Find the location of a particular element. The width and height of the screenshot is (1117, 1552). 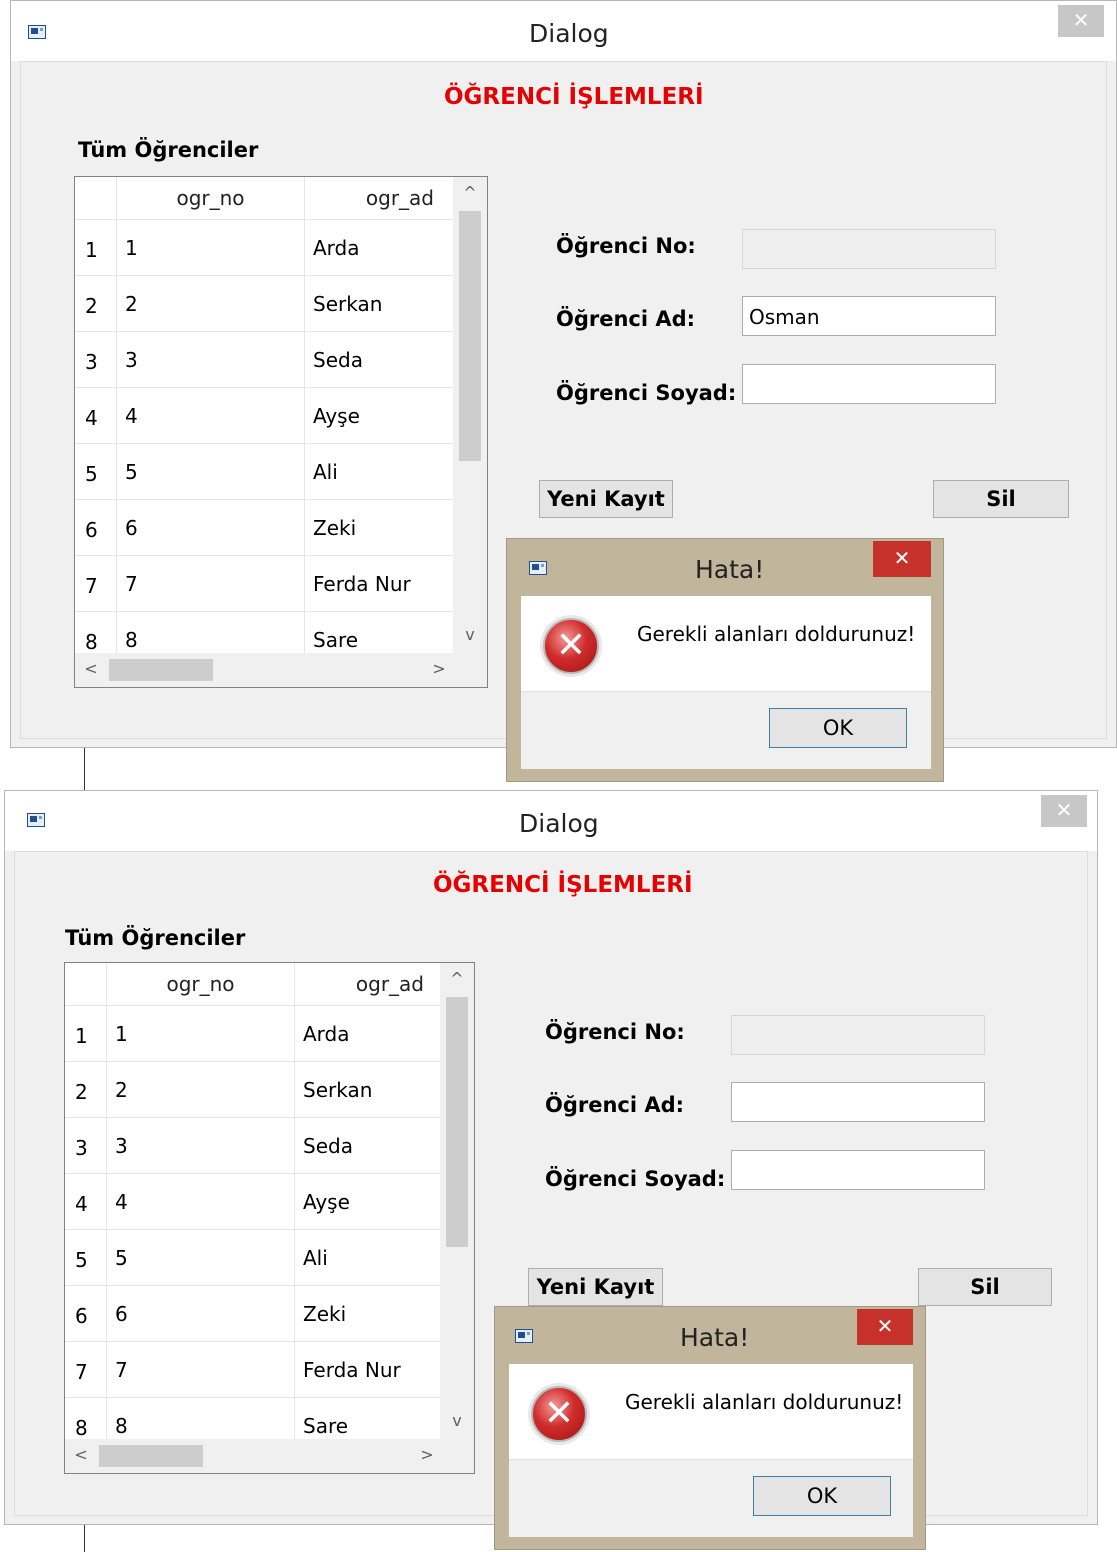

cell-ogr-no: 7 is located at coordinates (201, 1370).